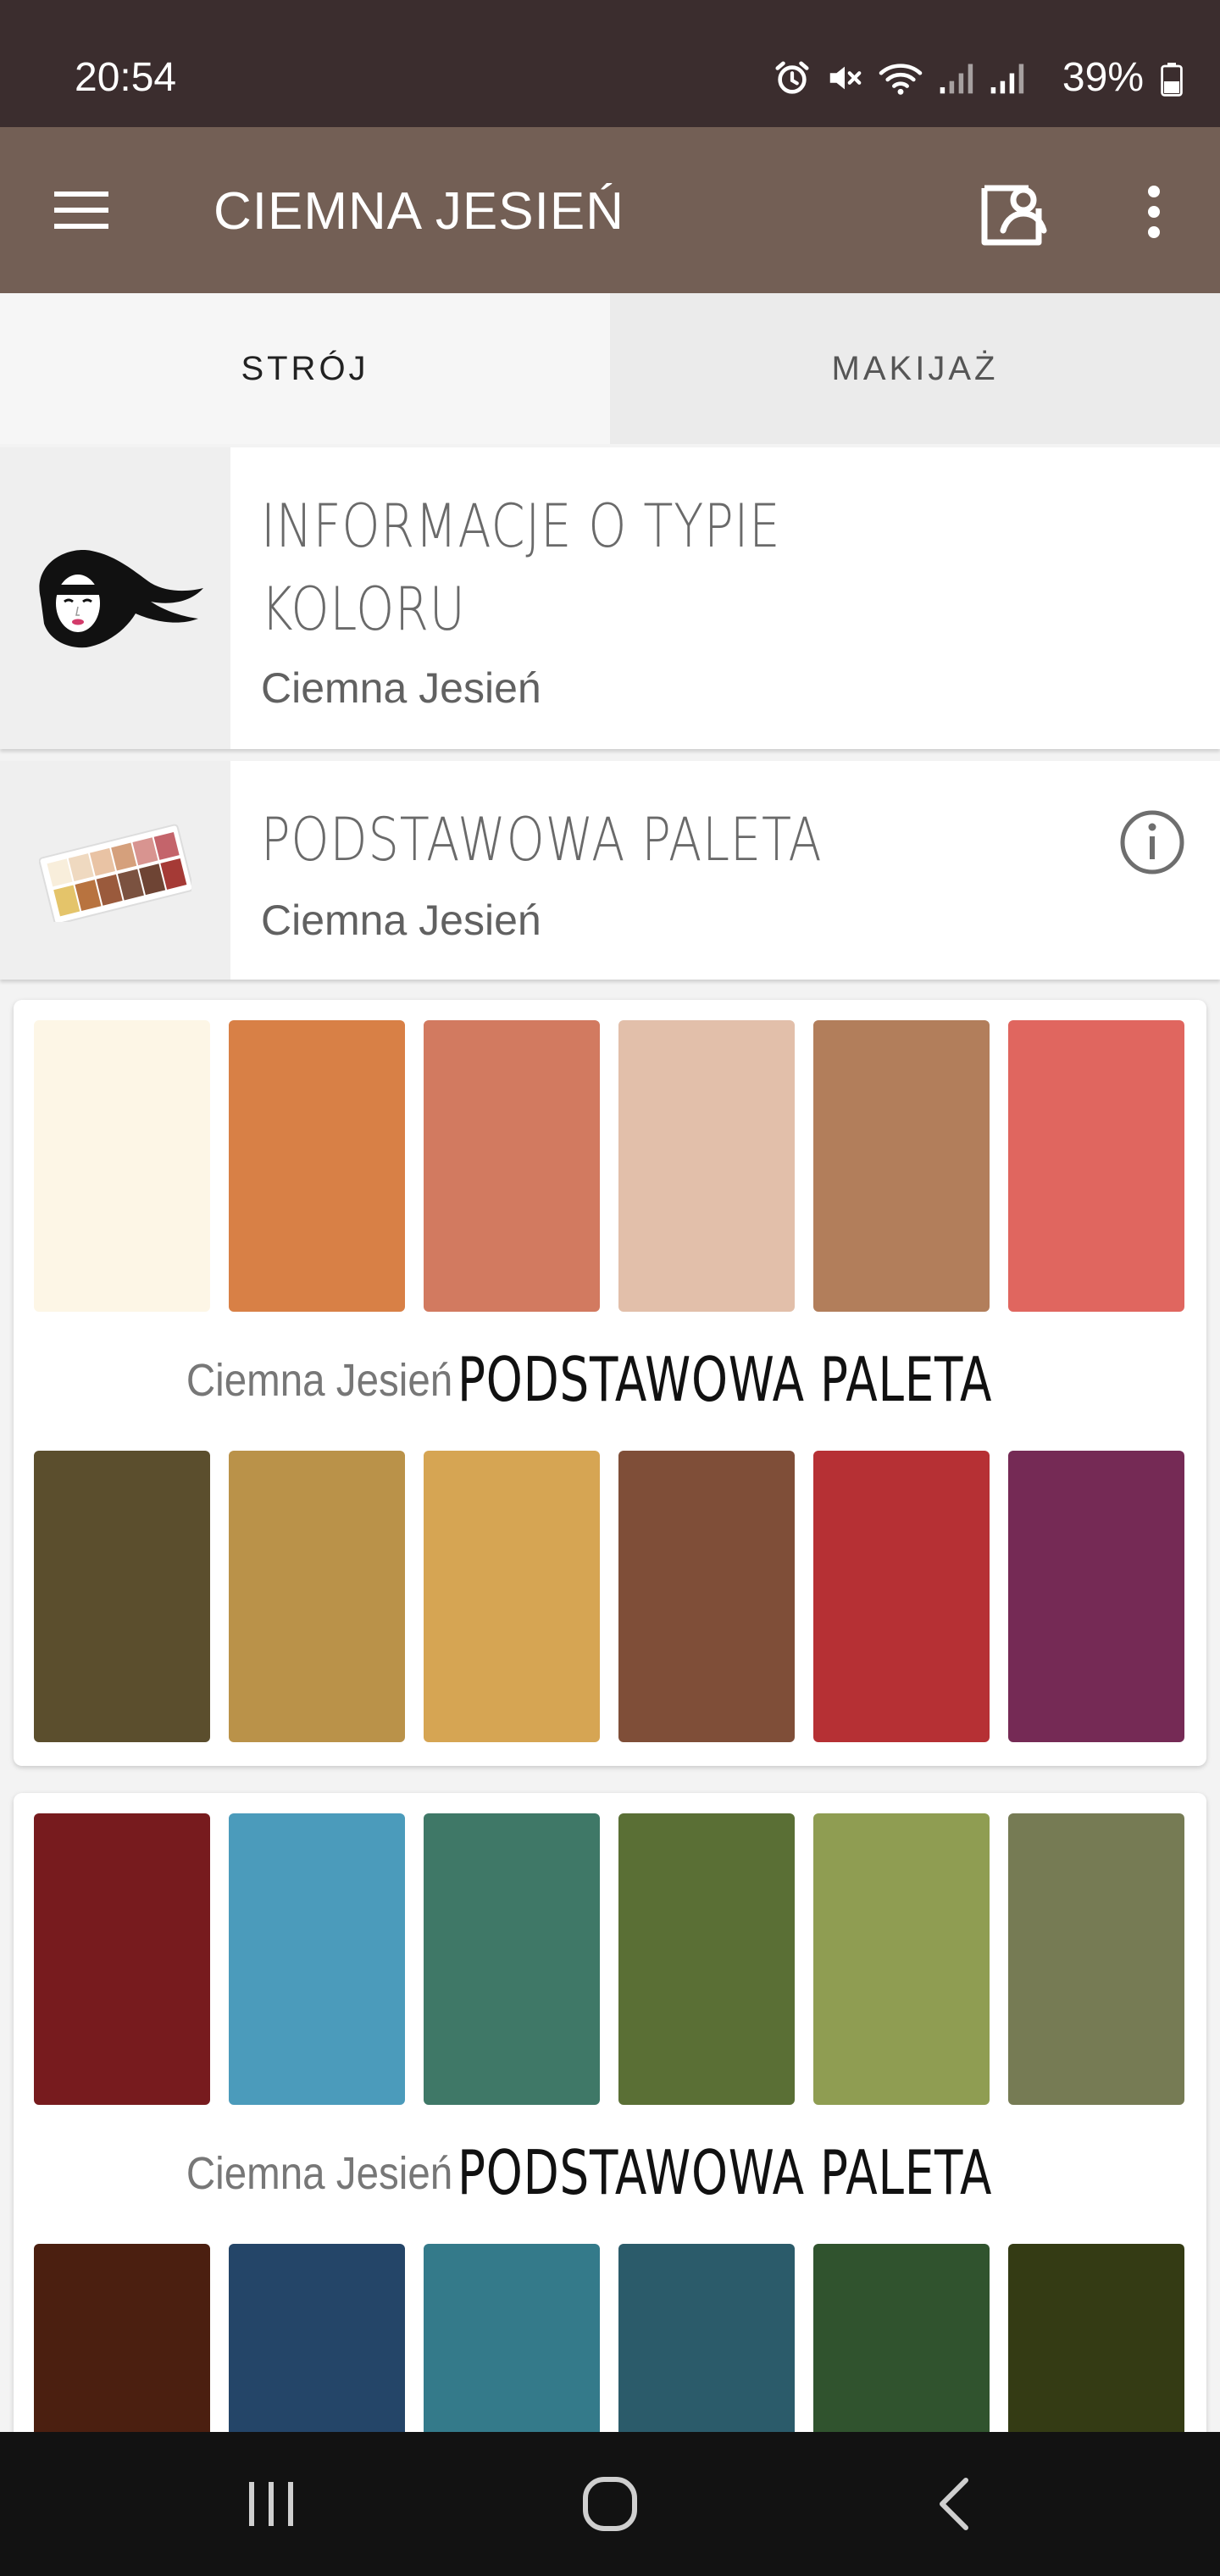 This screenshot has height=2576, width=1220. I want to click on woman-face-icon, so click(121, 599).